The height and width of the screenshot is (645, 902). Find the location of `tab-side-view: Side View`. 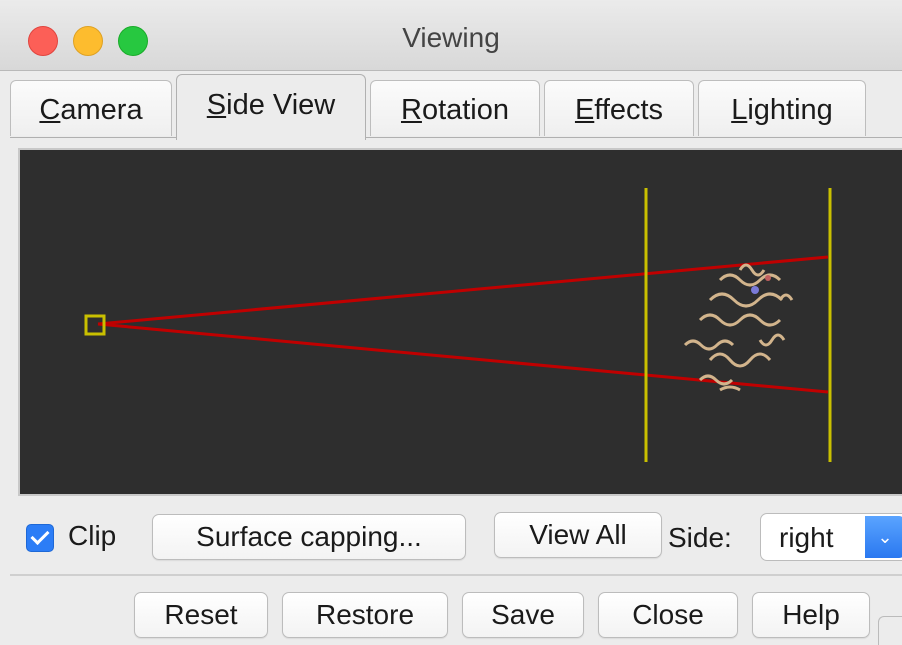

tab-side-view: Side View is located at coordinates (271, 107).